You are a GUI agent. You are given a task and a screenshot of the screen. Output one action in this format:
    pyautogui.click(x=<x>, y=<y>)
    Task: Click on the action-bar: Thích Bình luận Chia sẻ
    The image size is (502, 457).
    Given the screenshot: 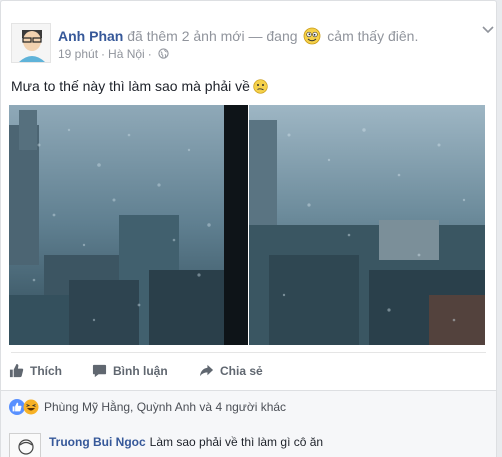 What is the action you would take?
    pyautogui.click(x=249, y=371)
    